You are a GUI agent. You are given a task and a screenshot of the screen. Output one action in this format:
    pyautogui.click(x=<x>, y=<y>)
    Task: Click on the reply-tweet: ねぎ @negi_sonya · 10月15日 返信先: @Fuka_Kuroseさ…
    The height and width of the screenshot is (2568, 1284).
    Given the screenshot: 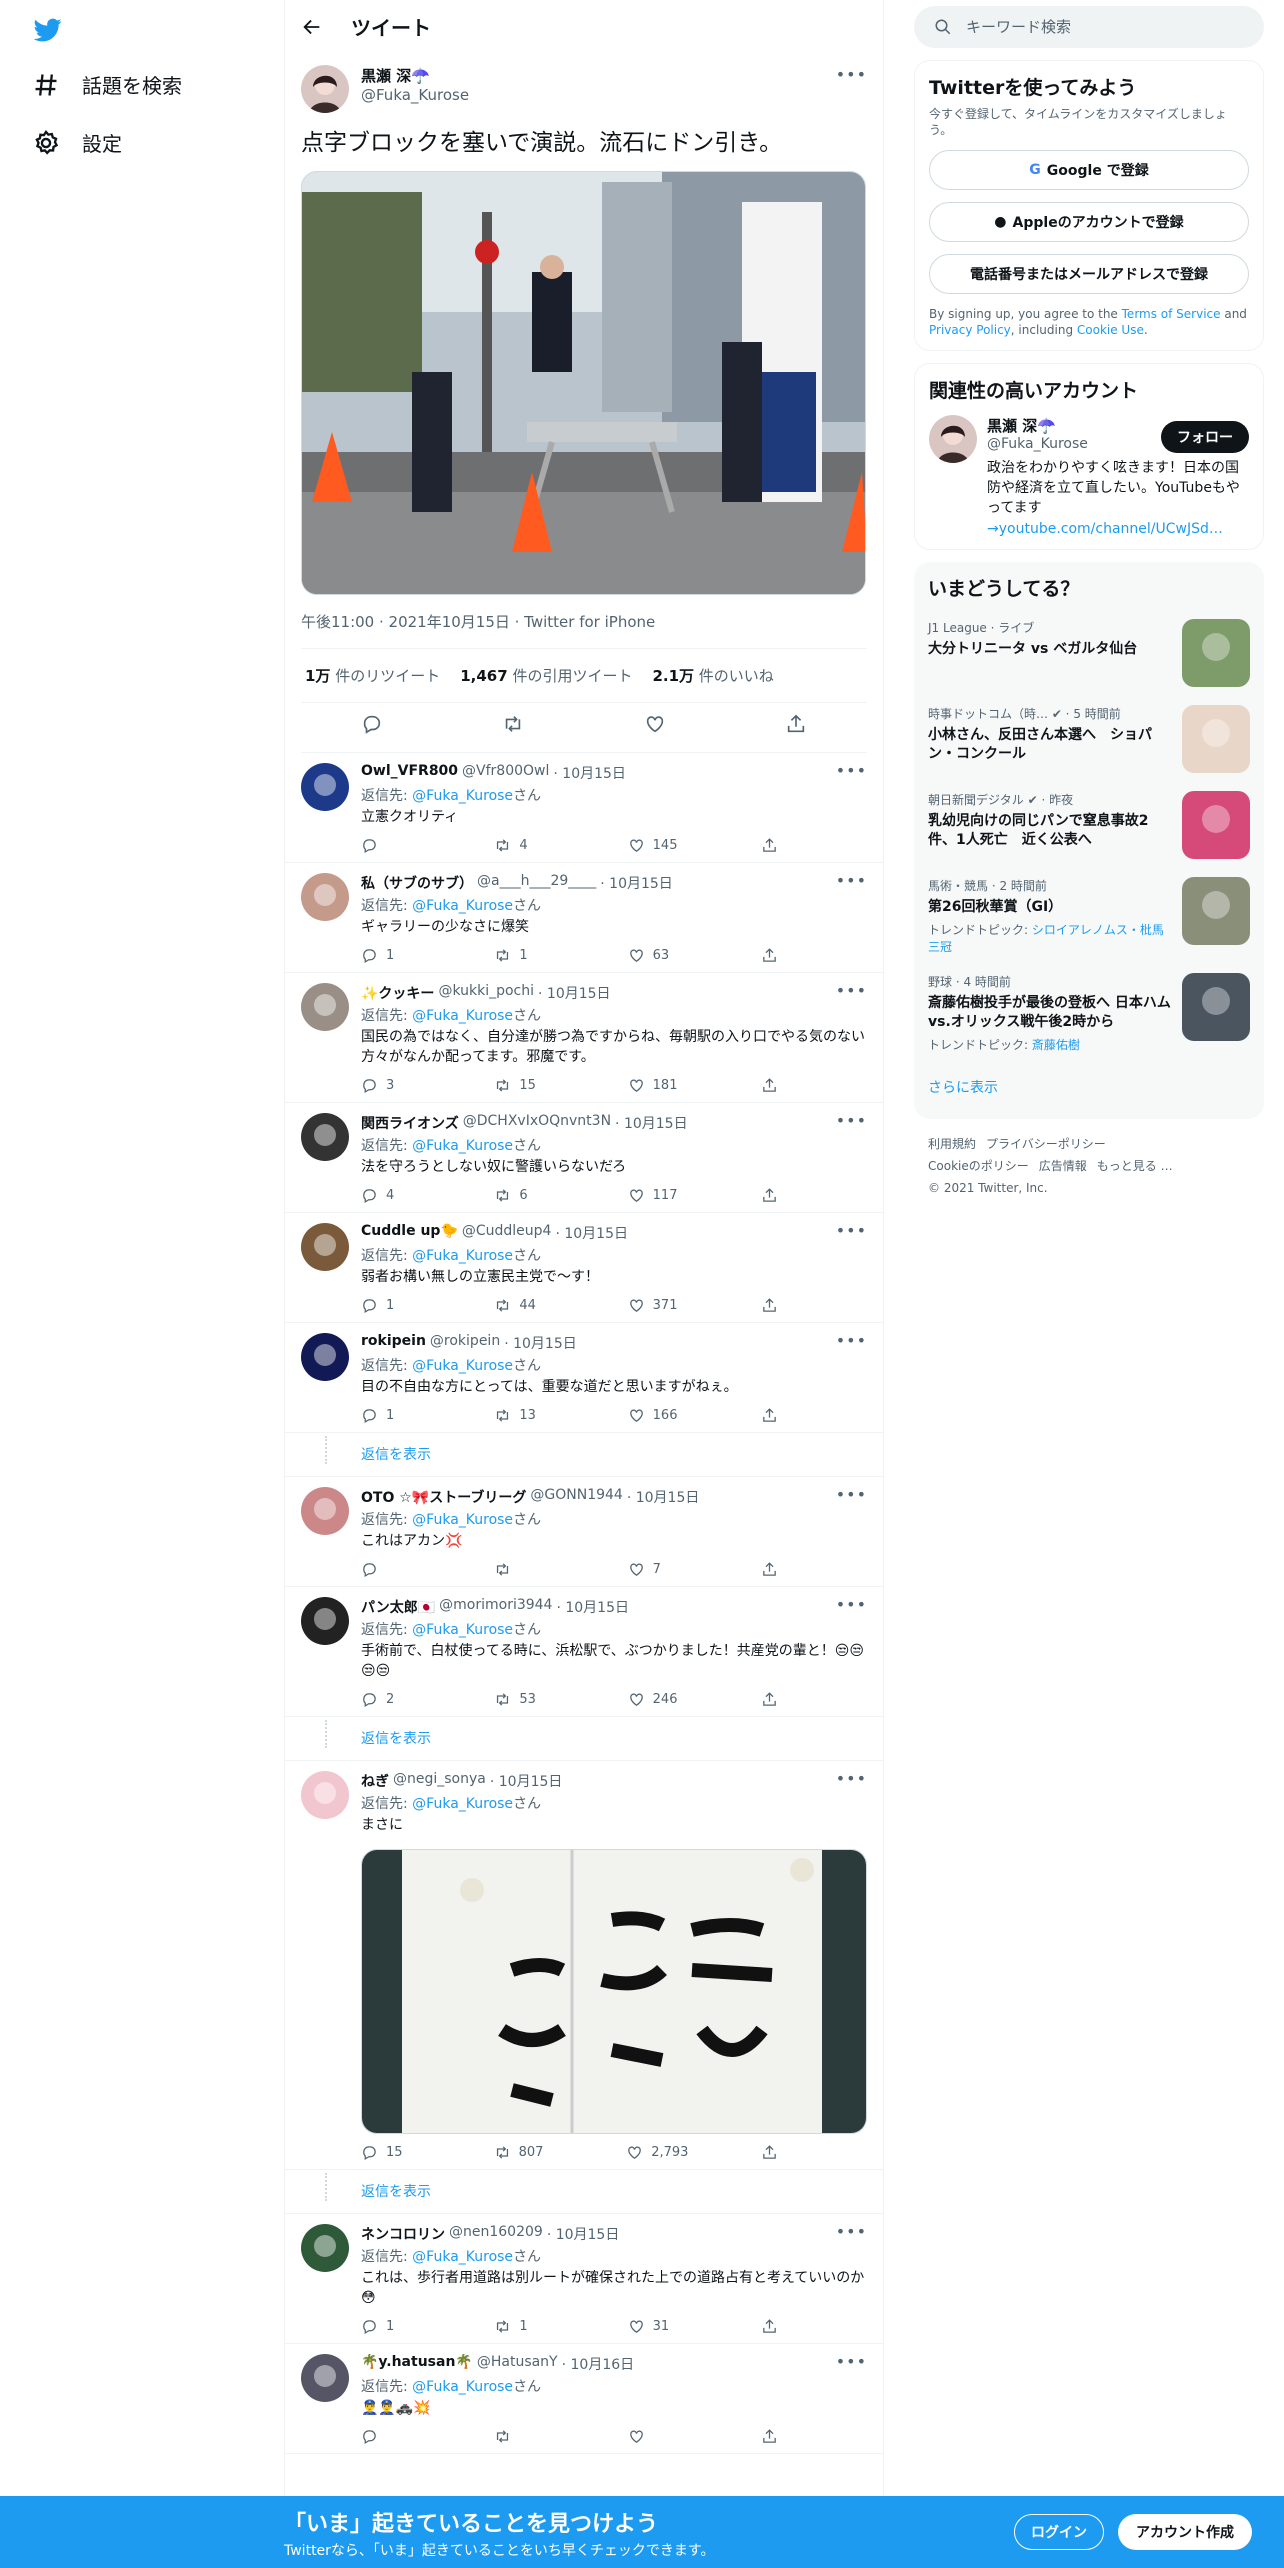 What is the action you would take?
    pyautogui.click(x=584, y=1965)
    